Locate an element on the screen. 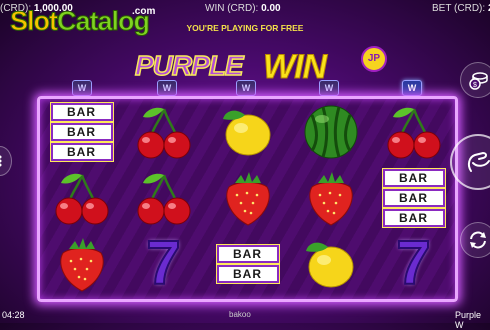 Image resolution: width=490 pixels, height=330 pixels. logo-jp-badge: JP is located at coordinates (374, 59).